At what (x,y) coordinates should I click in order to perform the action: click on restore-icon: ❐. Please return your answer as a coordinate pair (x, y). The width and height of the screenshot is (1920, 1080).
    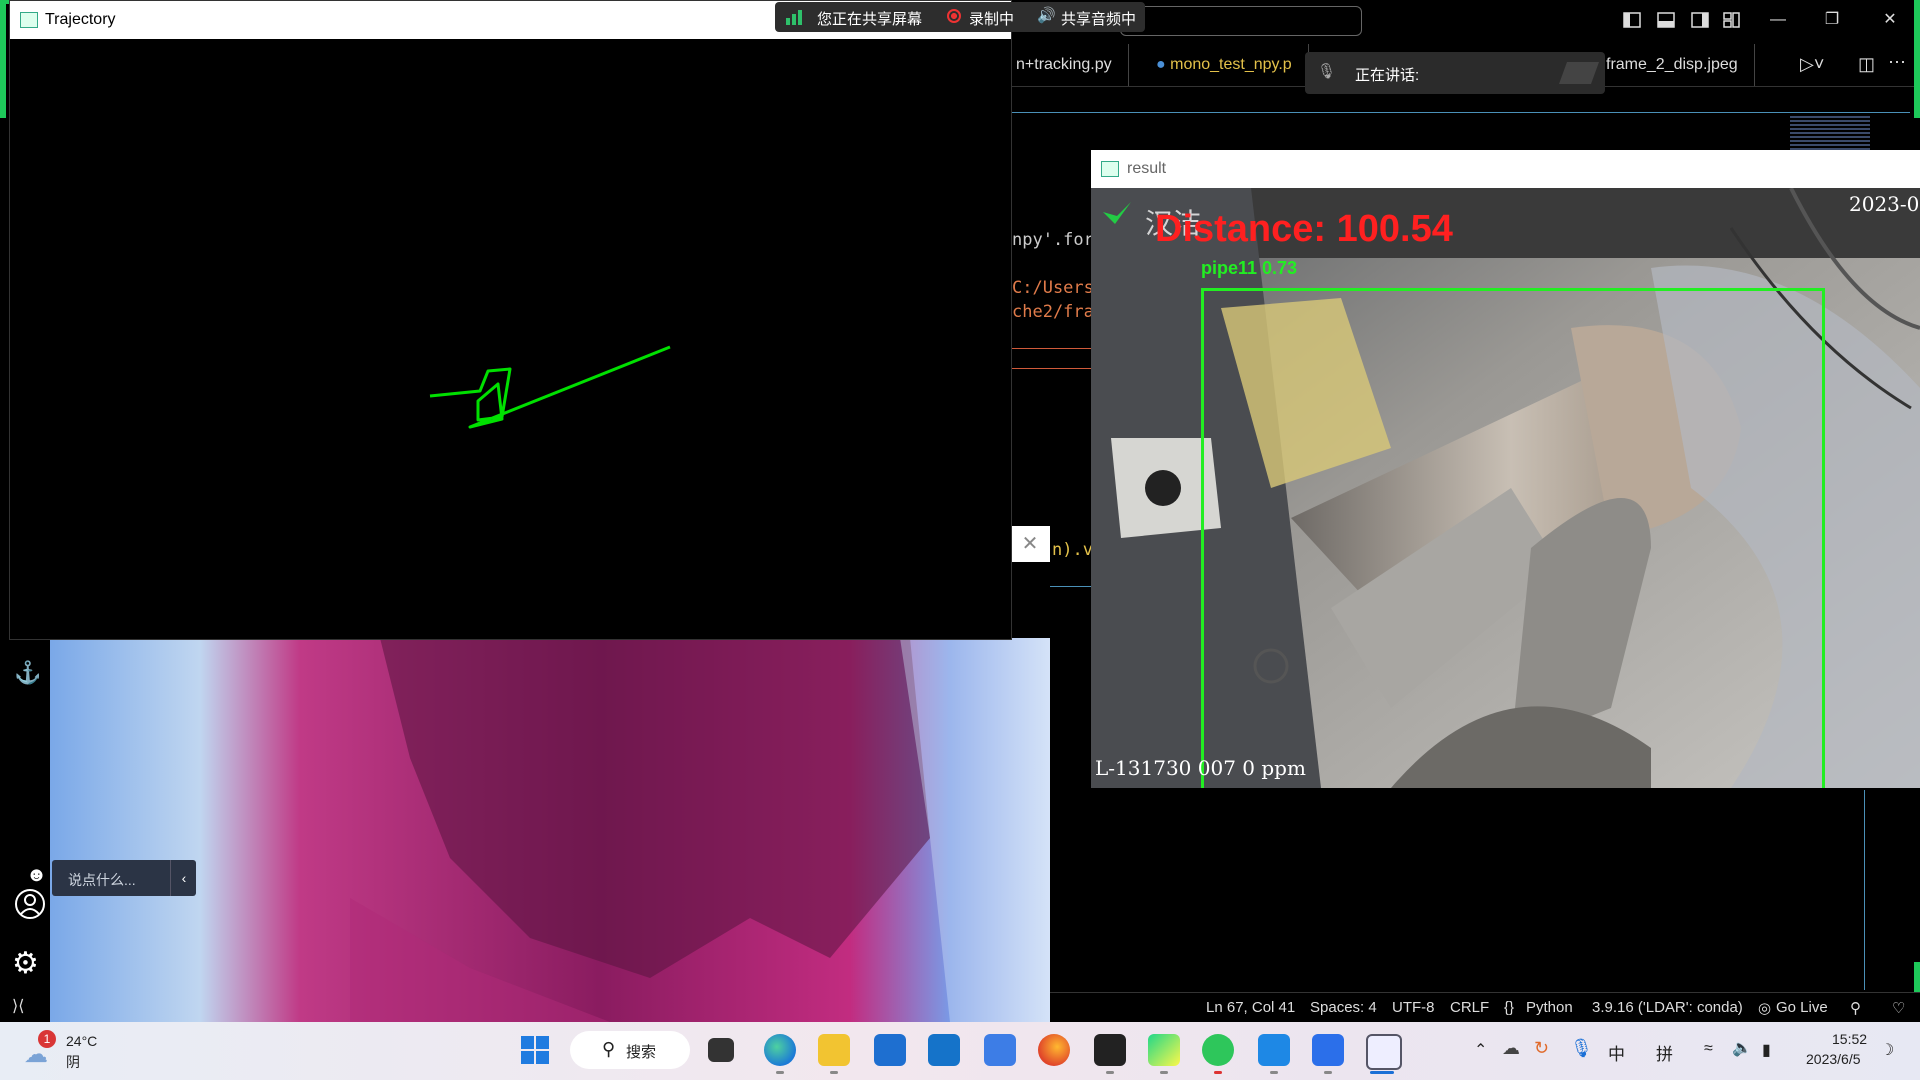
    Looking at the image, I should click on (1832, 20).